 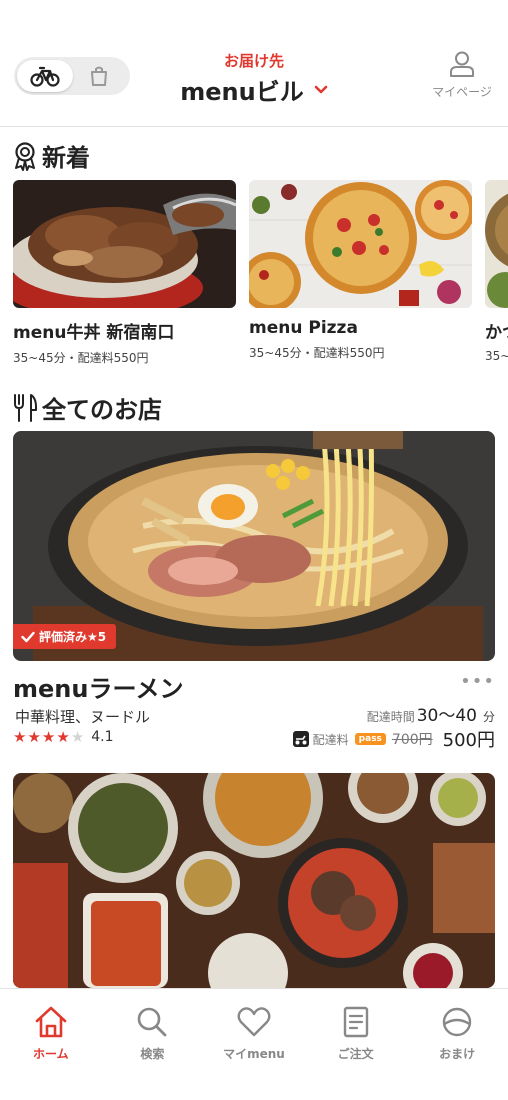 I want to click on all-shops-title: 全てのお店, so click(x=102, y=410).